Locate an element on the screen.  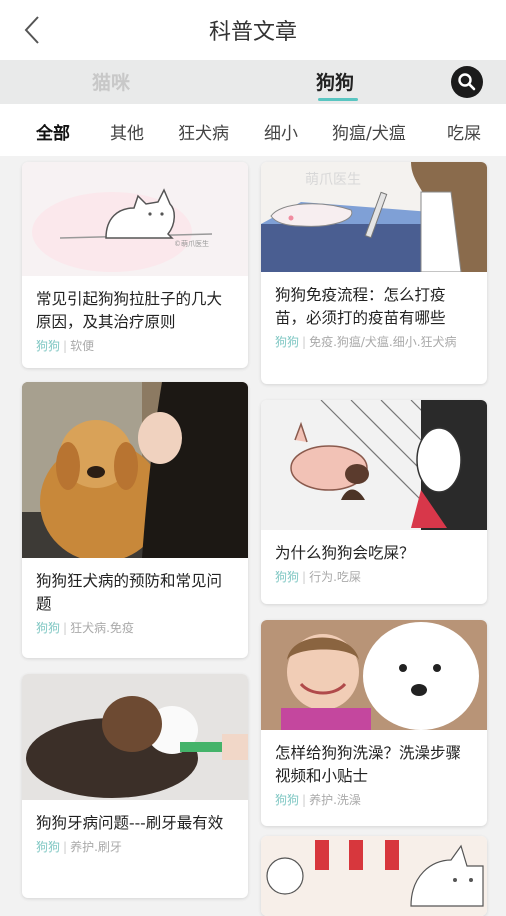
search-button is located at coordinates (467, 82).